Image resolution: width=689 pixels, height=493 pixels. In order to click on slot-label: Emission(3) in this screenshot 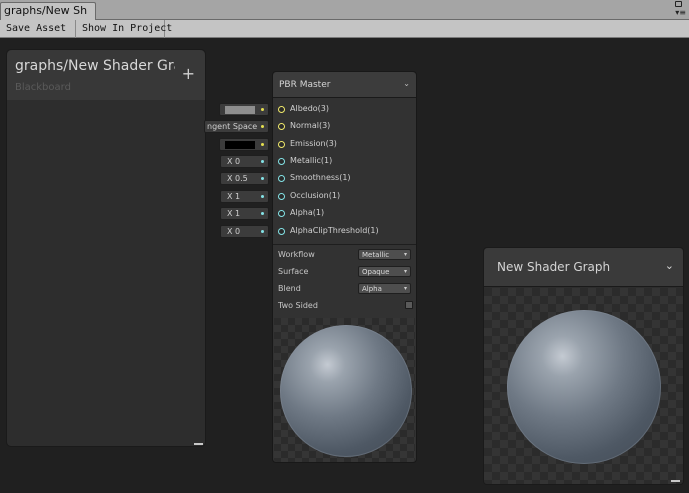, I will do `click(313, 143)`.